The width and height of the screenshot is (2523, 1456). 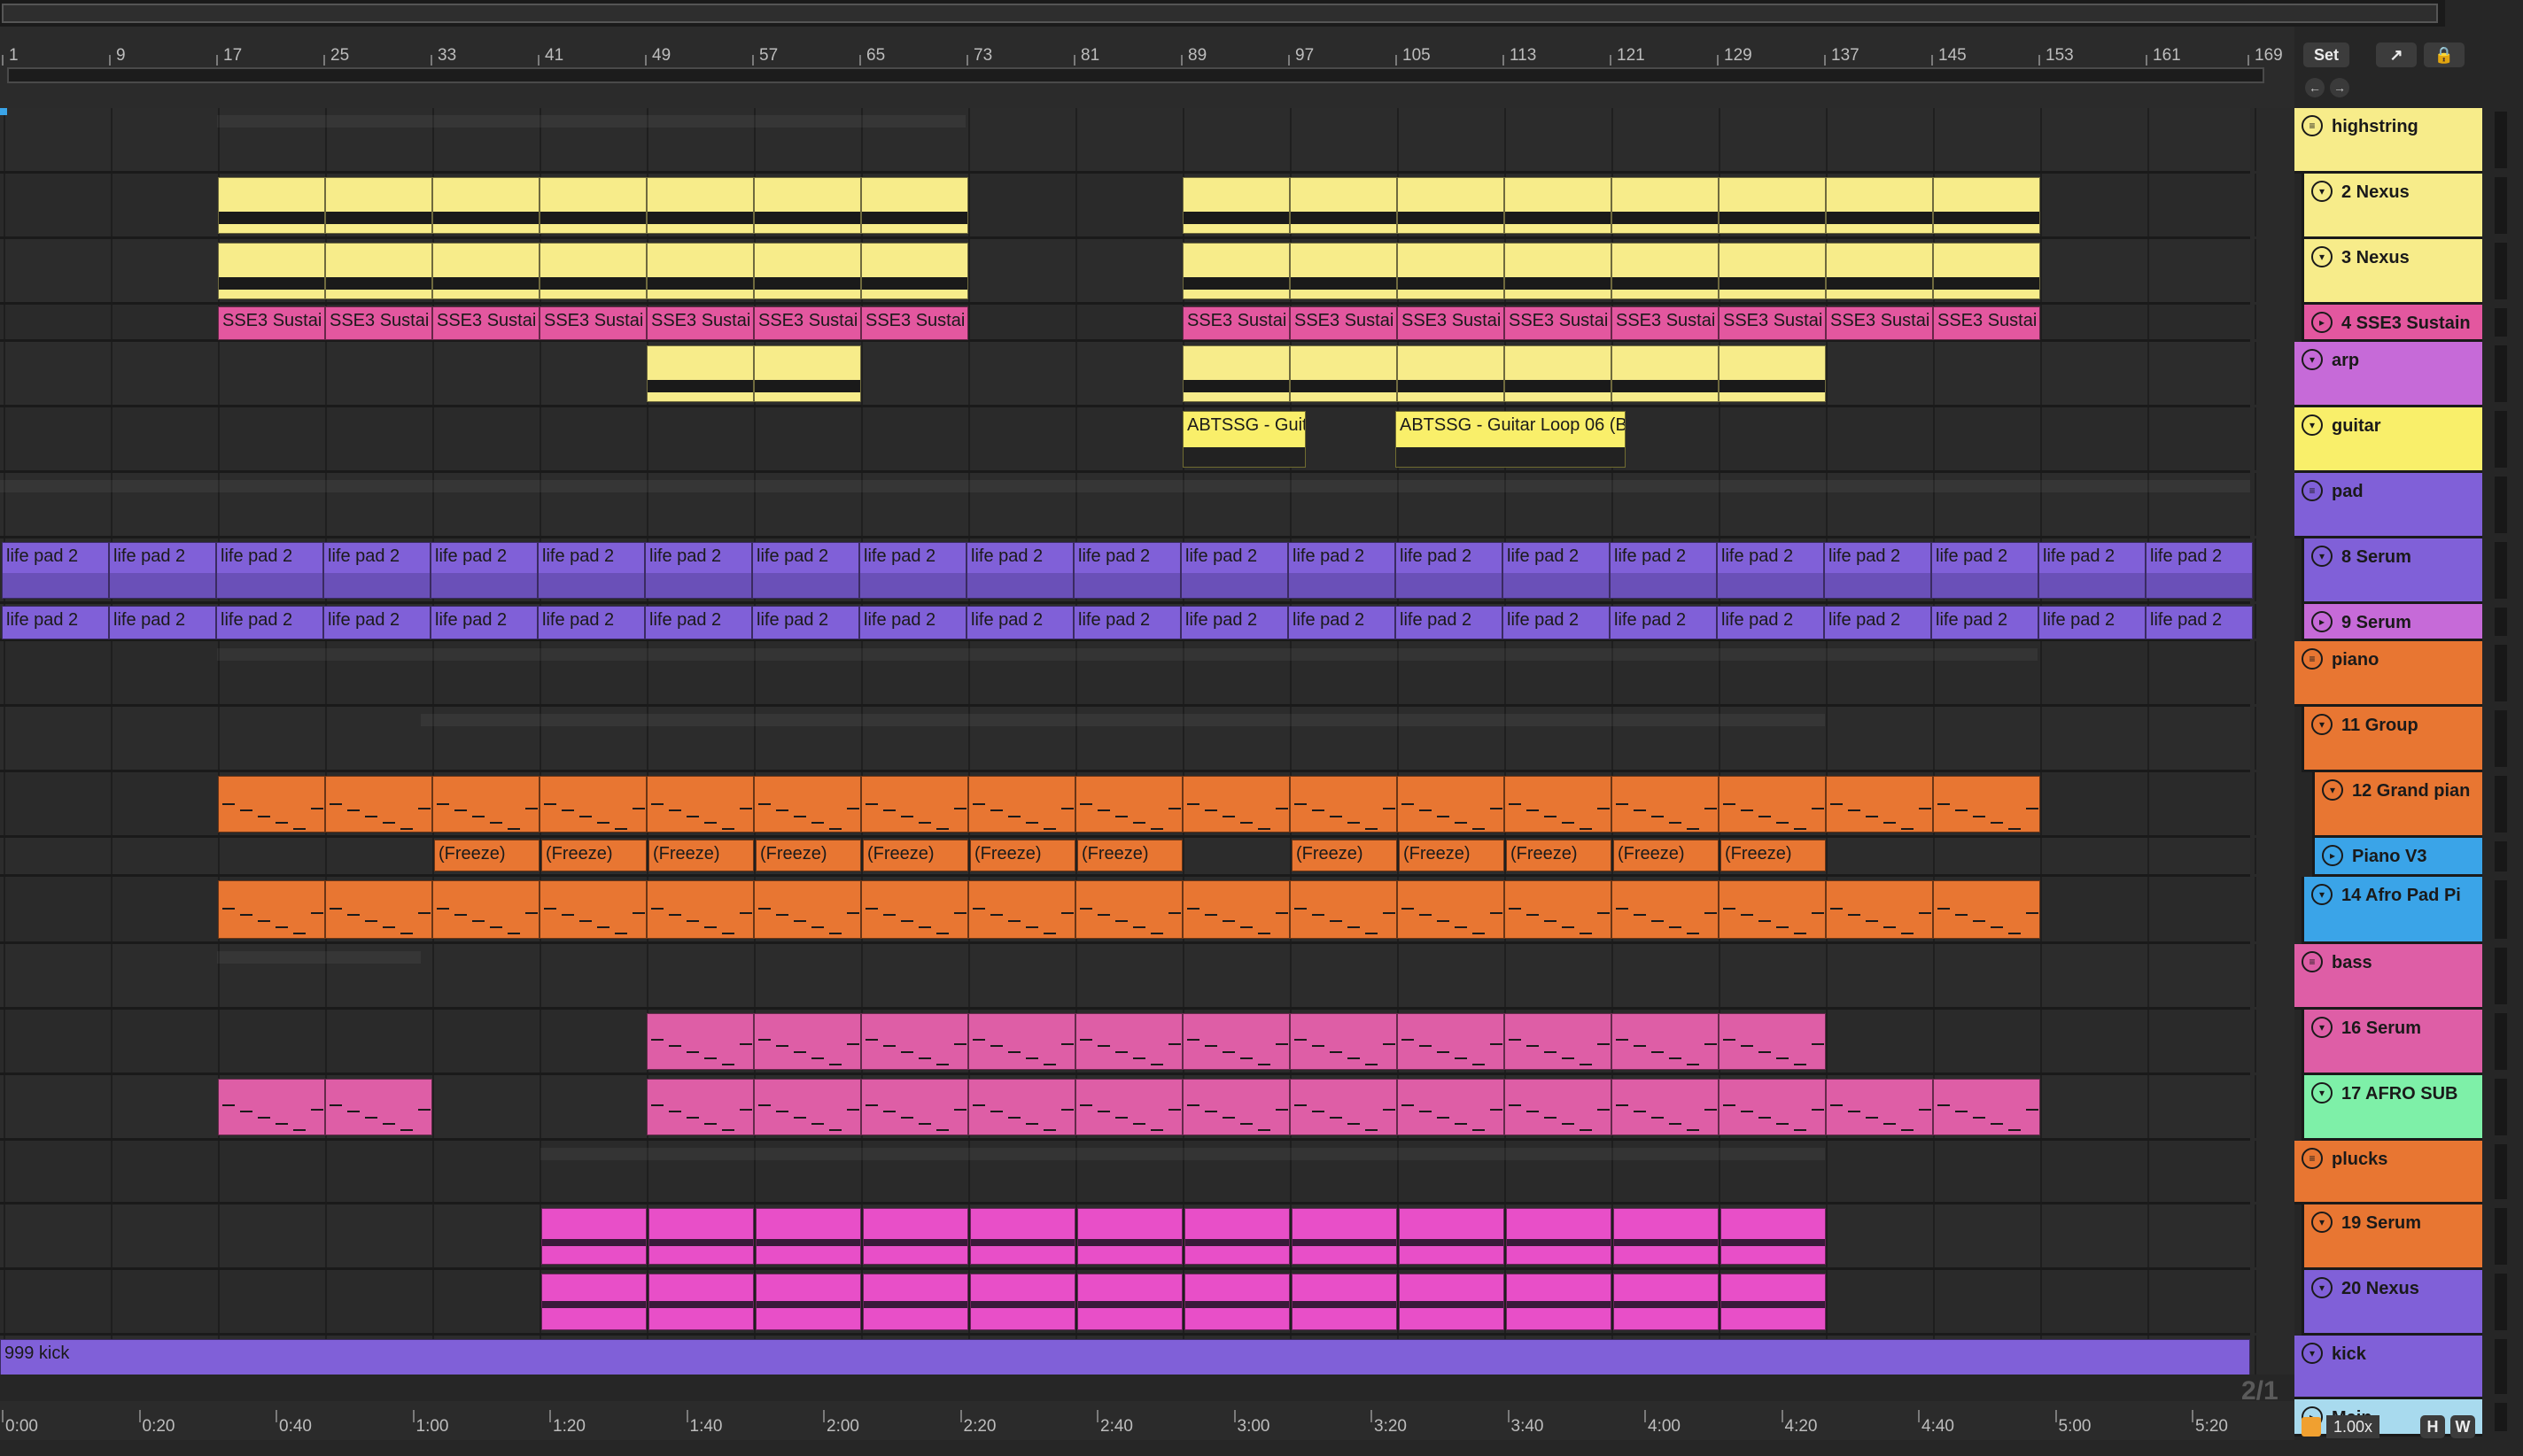 I want to click on track-lane, so click(x=1128, y=374).